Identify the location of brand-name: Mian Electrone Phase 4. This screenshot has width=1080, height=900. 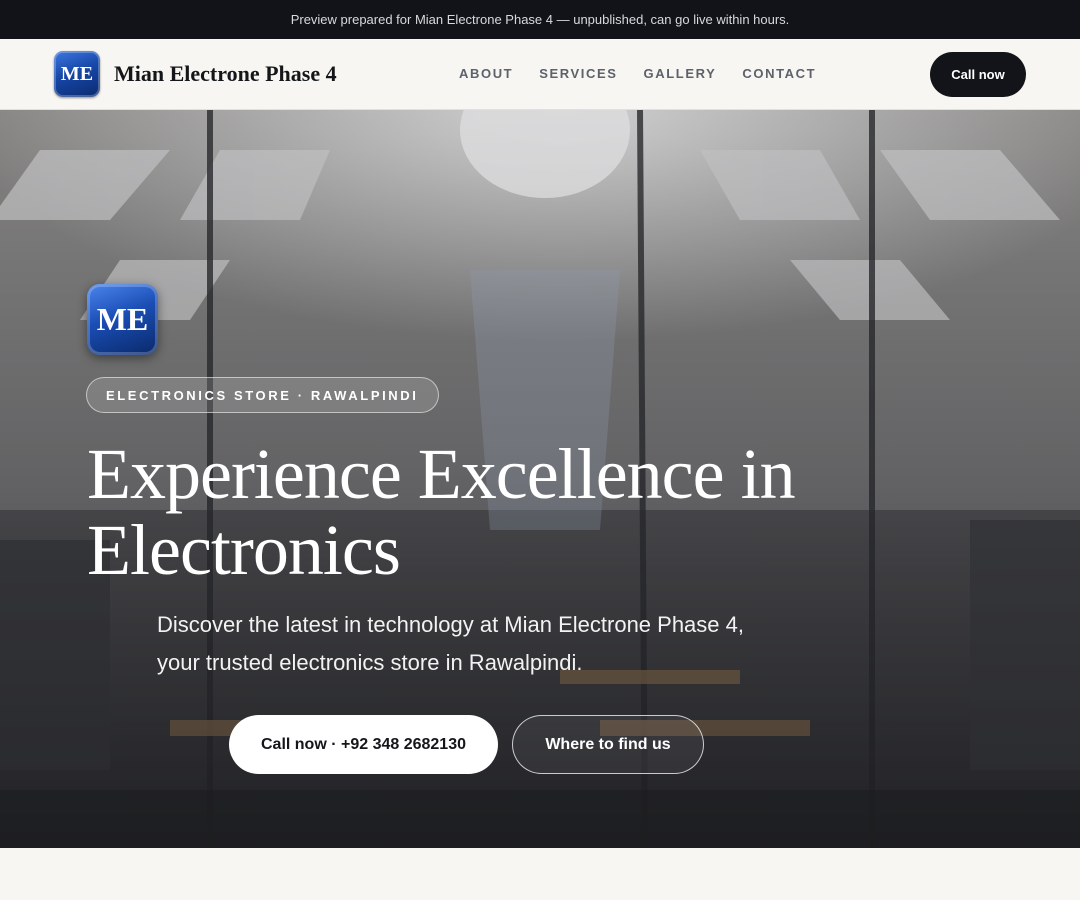
(225, 74).